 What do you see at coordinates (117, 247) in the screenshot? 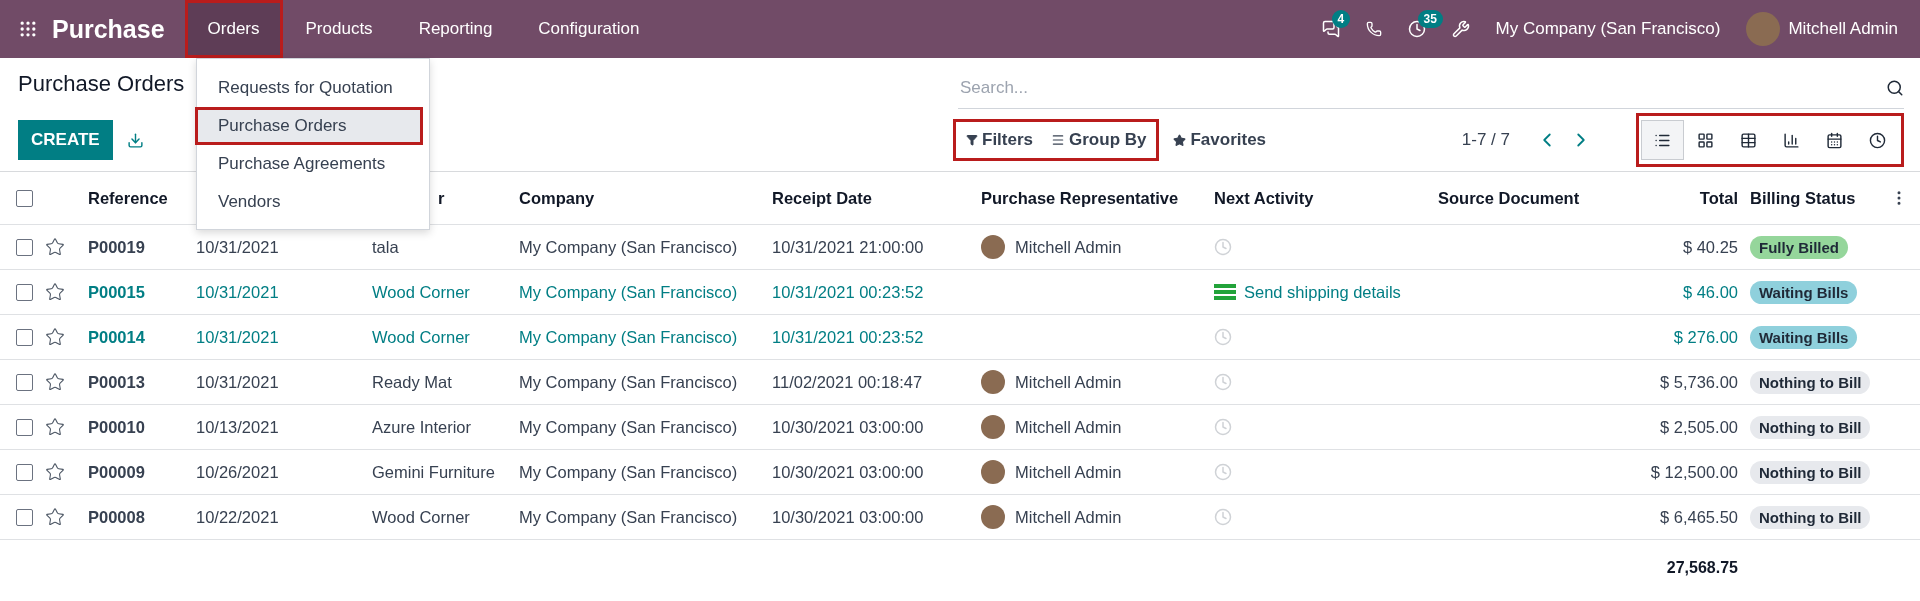
I see `table-cell-text: P00019` at bounding box center [117, 247].